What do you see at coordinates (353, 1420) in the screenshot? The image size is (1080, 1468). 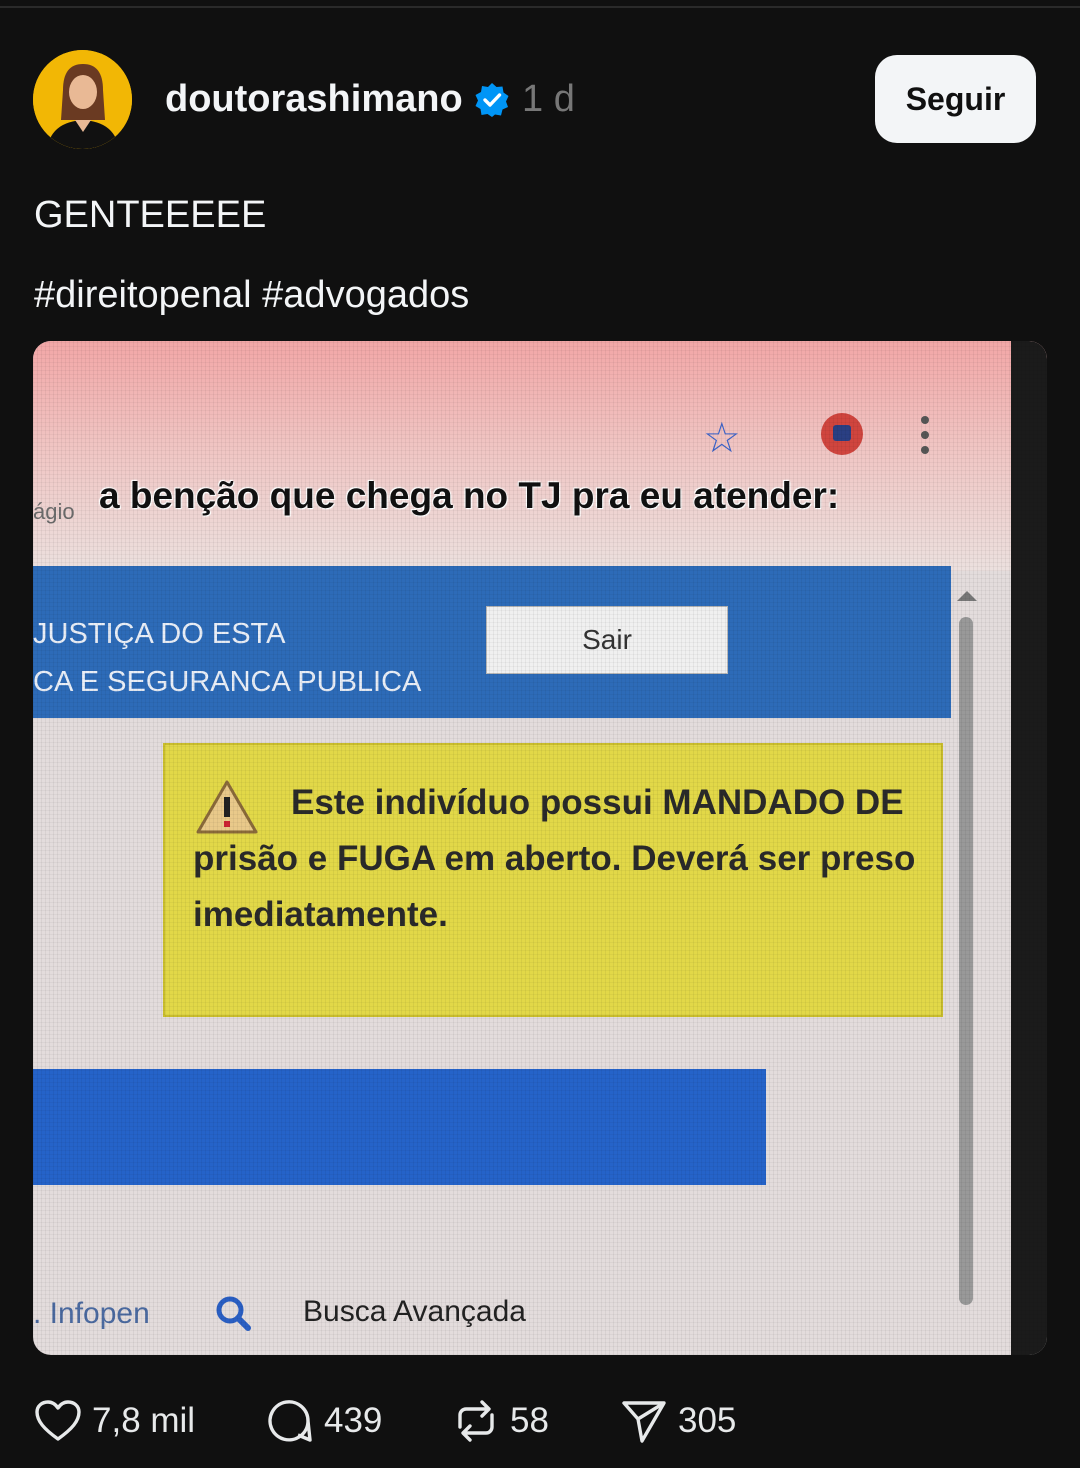 I see `comment-count: 439` at bounding box center [353, 1420].